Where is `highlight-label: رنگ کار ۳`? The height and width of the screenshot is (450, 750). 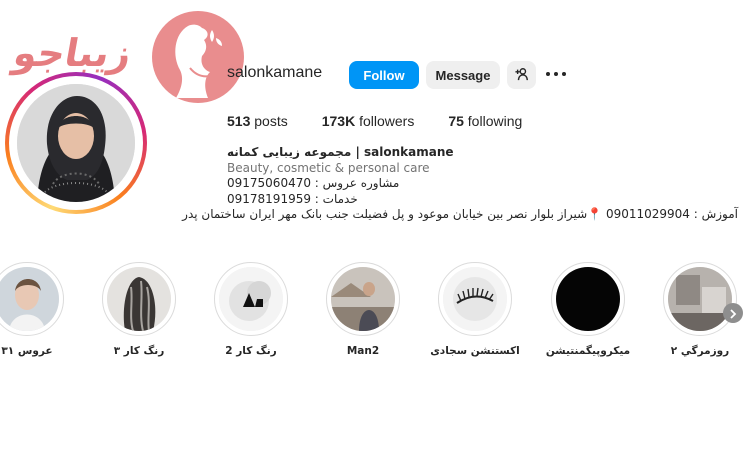 highlight-label: رنگ کار ۳ is located at coordinates (139, 351).